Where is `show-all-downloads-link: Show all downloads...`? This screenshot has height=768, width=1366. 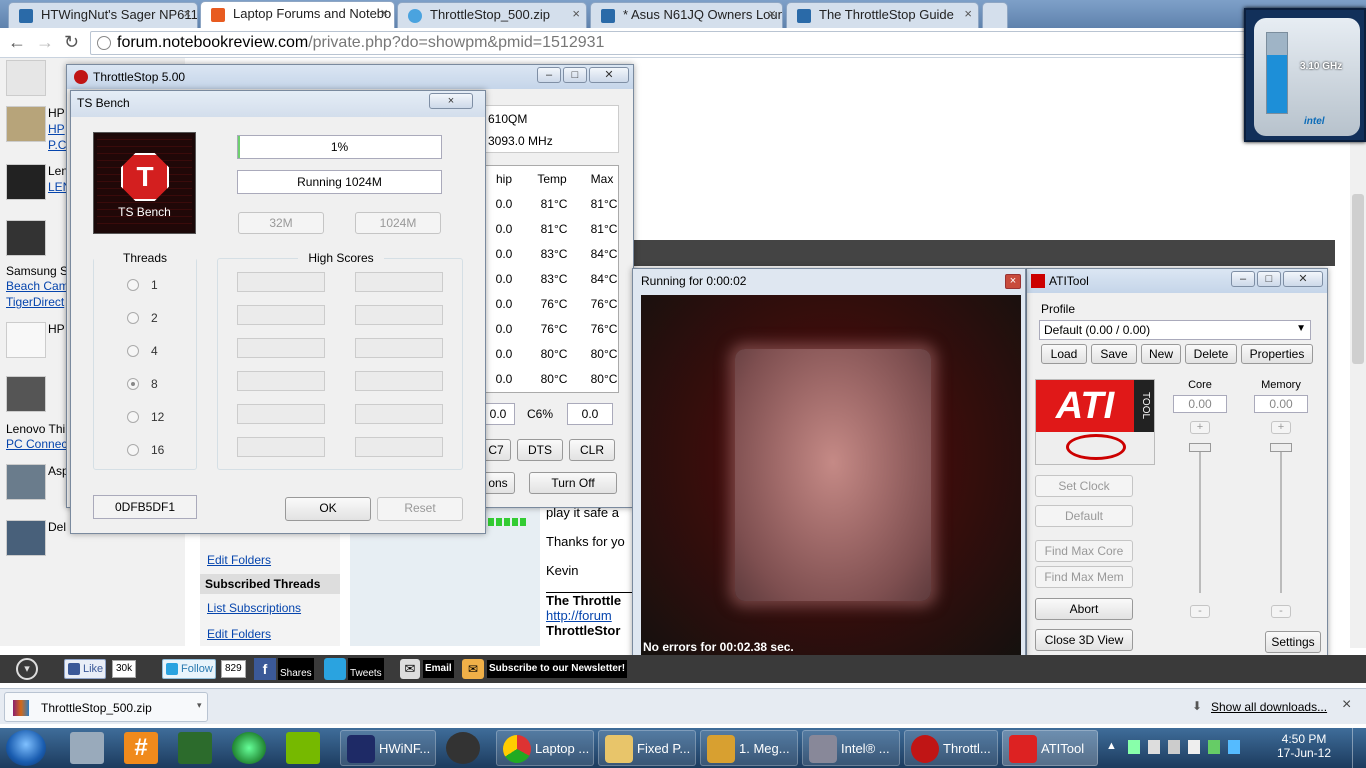 show-all-downloads-link: Show all downloads... is located at coordinates (1269, 707).